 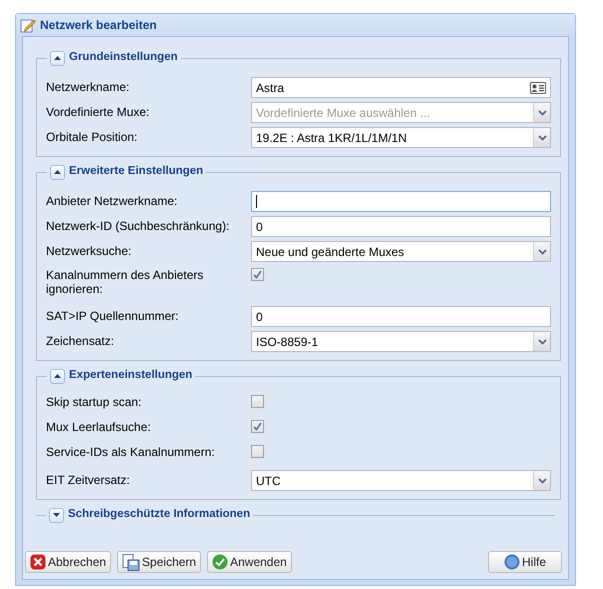 I want to click on field-value: UTC, so click(x=268, y=481).